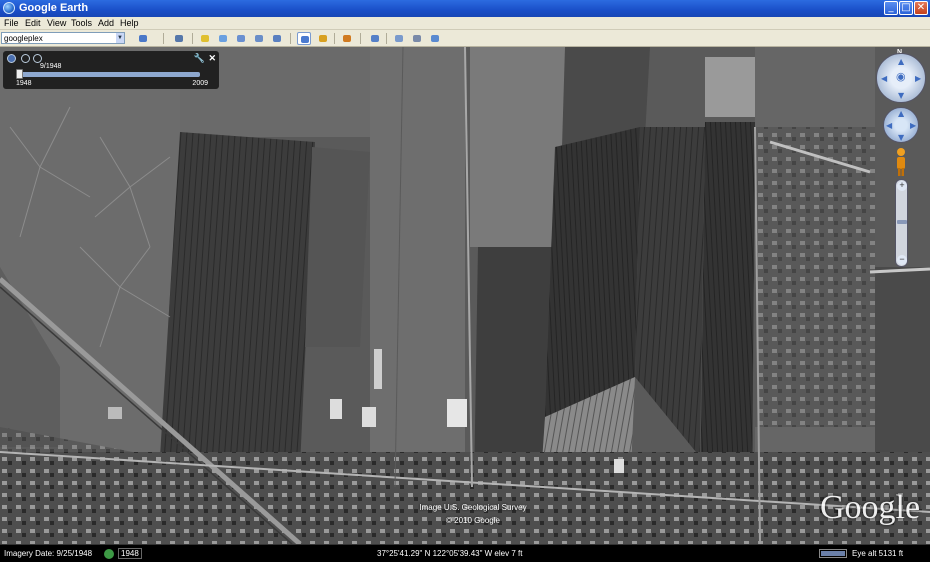  What do you see at coordinates (901, 162) in the screenshot?
I see `street-view-pegman-icon` at bounding box center [901, 162].